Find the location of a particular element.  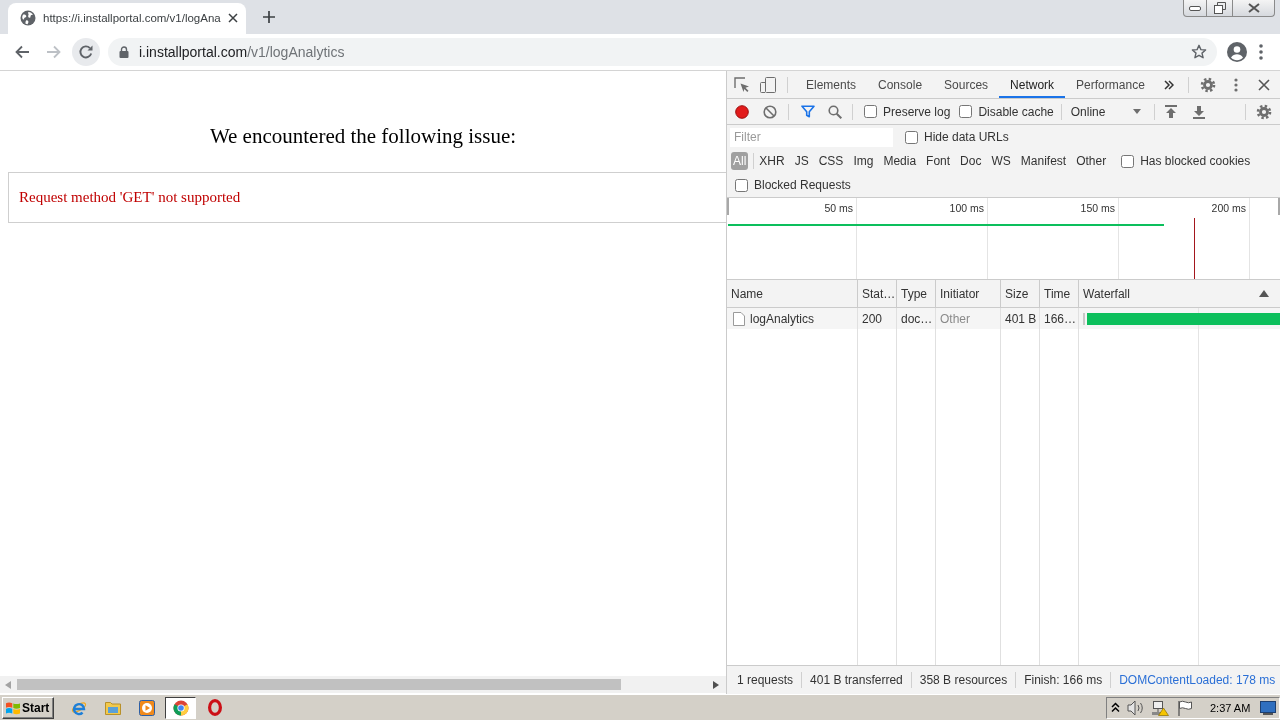

record-icon is located at coordinates (742, 111).